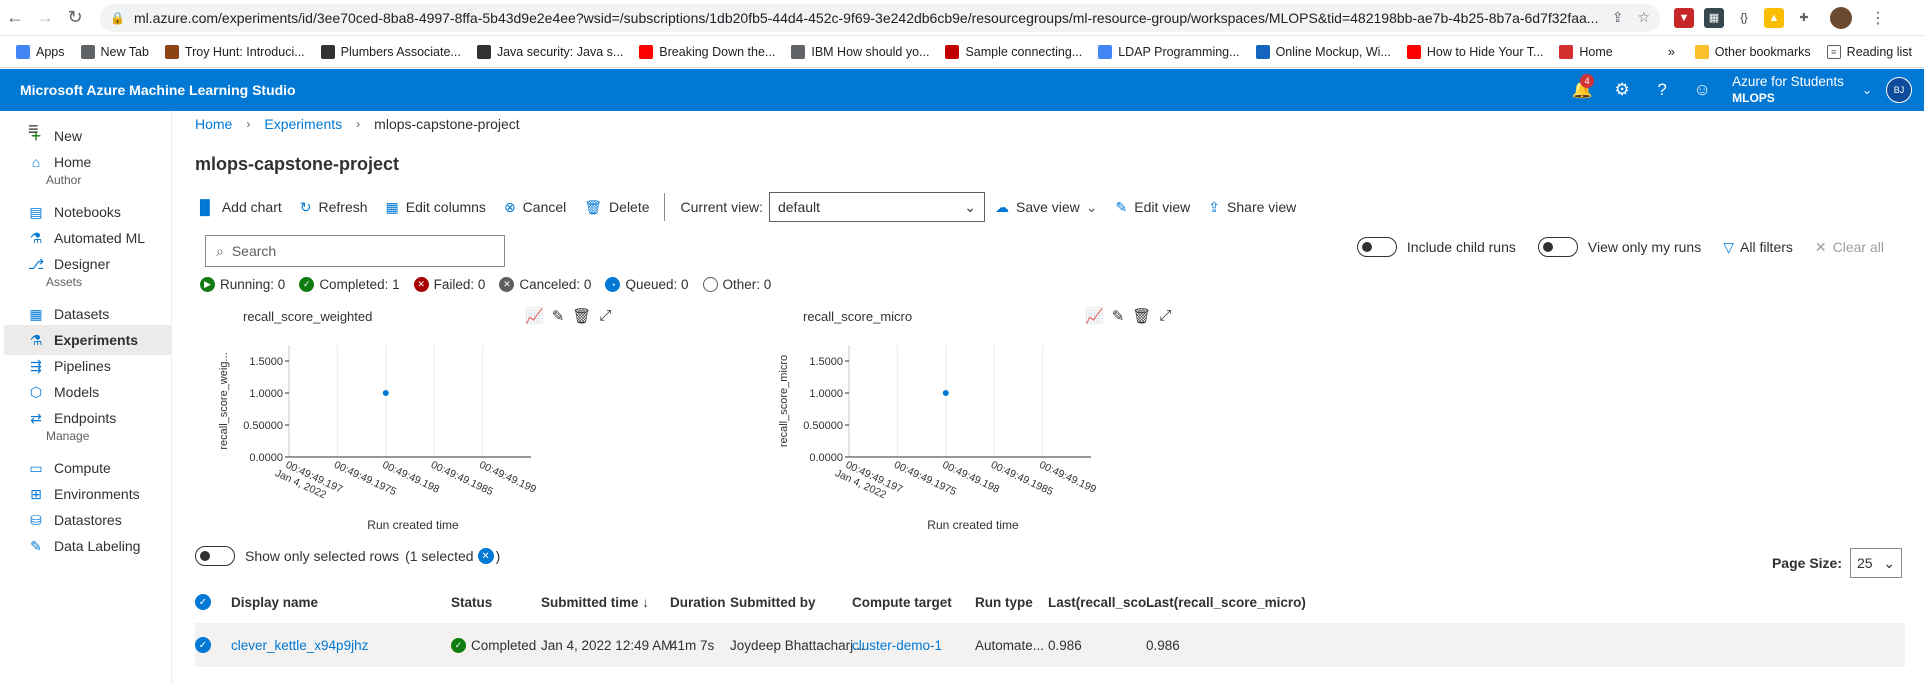 The image size is (1924, 685). What do you see at coordinates (1226, 602) in the screenshot?
I see `column-header: Last(recall_score_micro)` at bounding box center [1226, 602].